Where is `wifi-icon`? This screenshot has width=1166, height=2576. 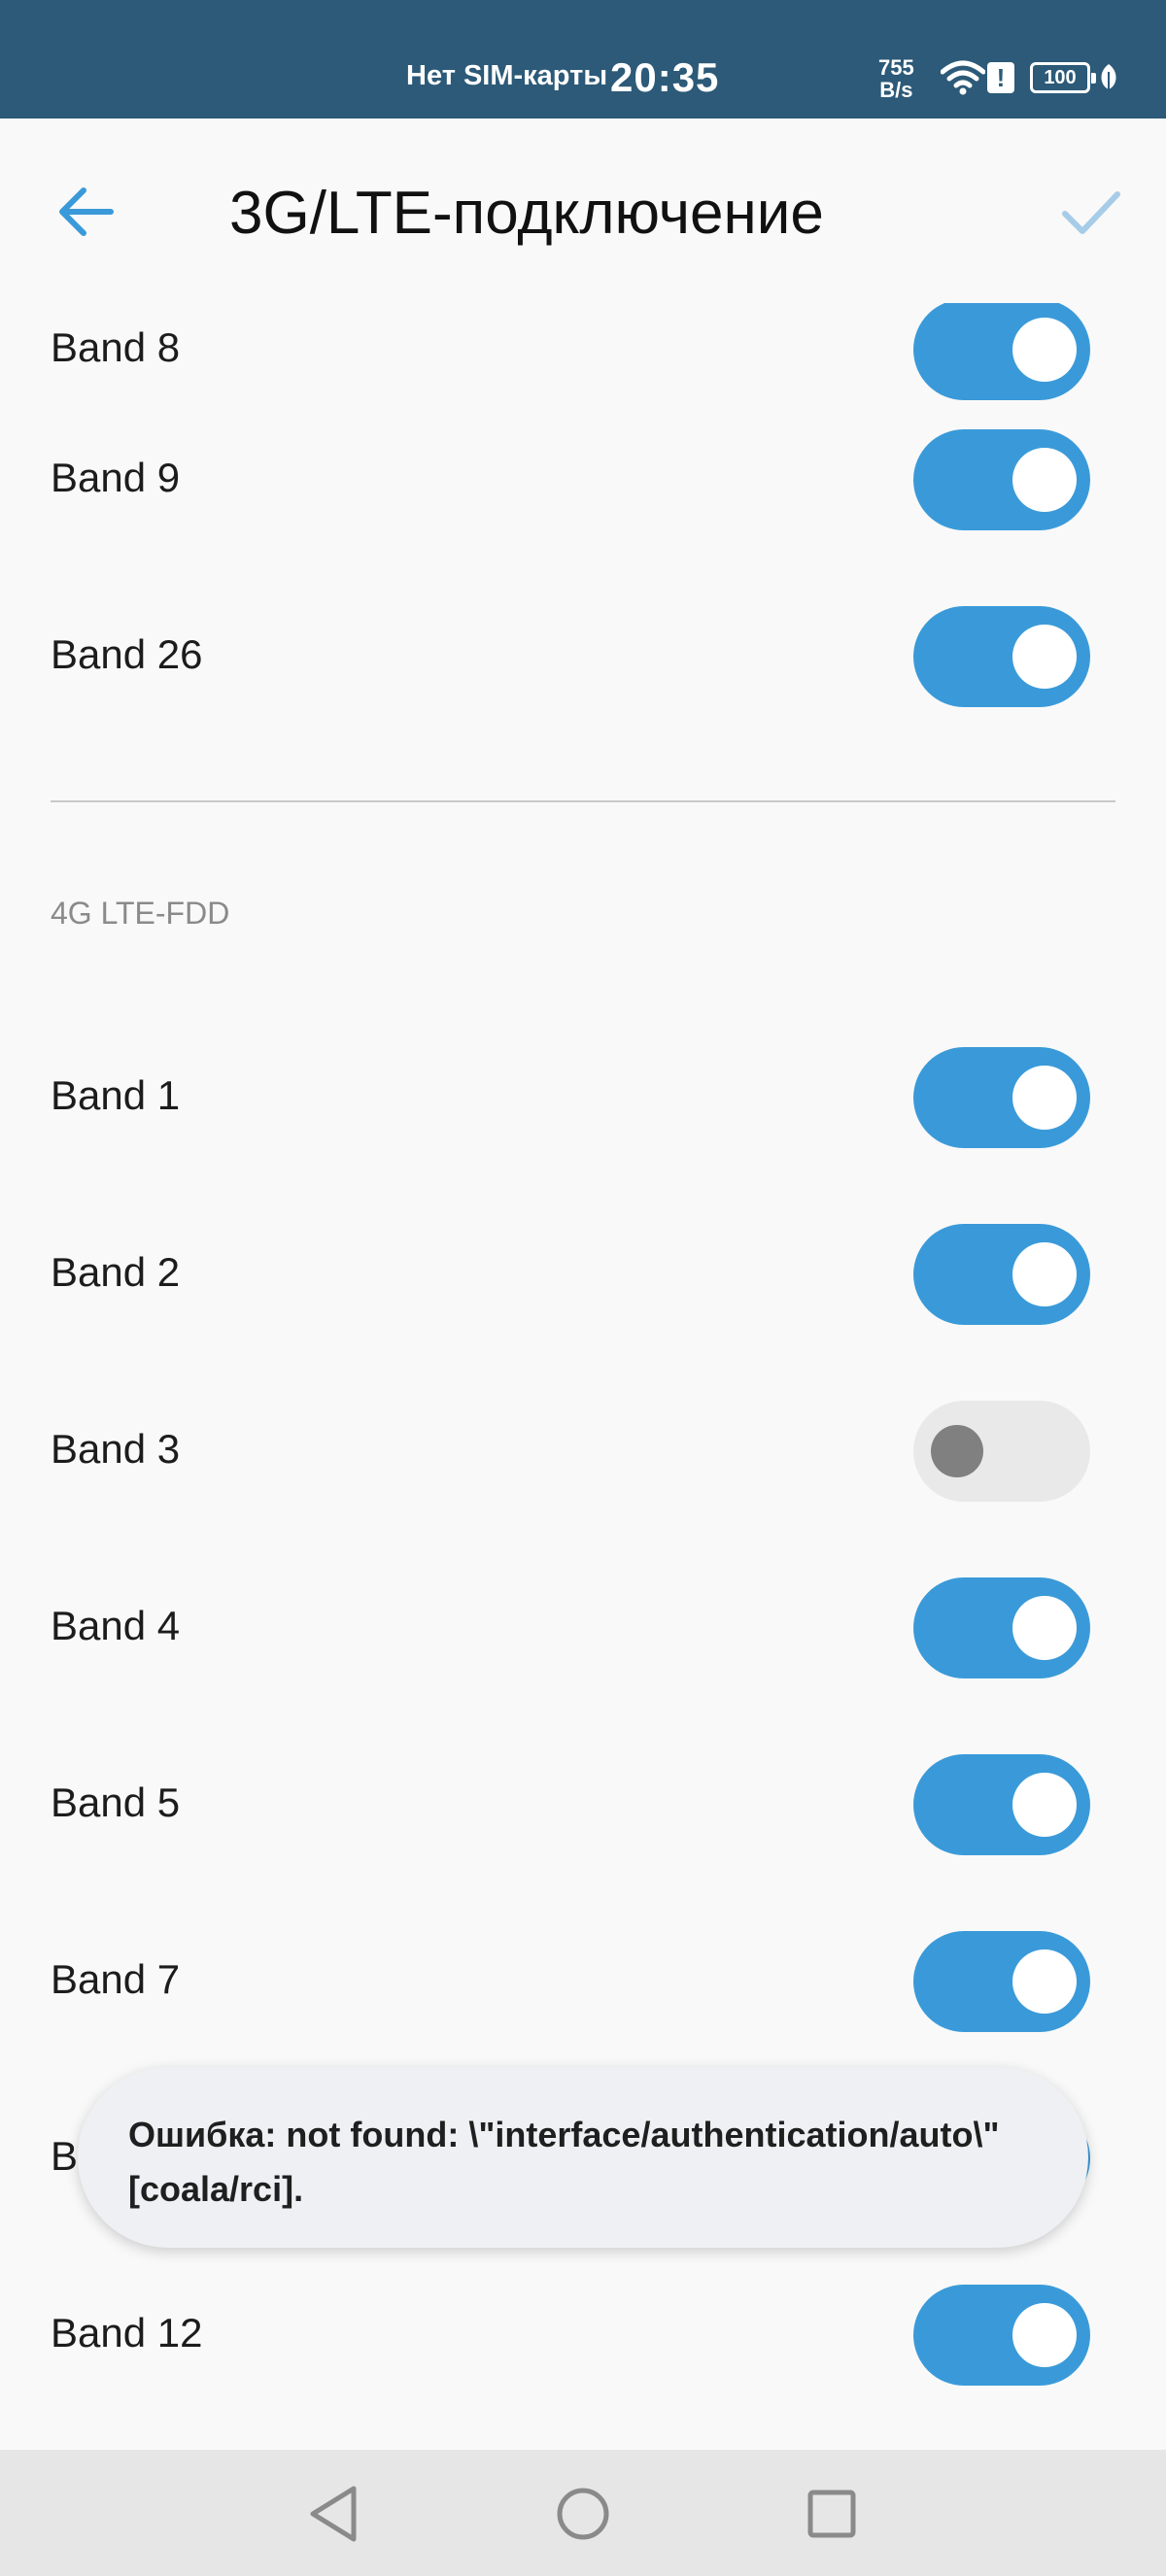 wifi-icon is located at coordinates (963, 77).